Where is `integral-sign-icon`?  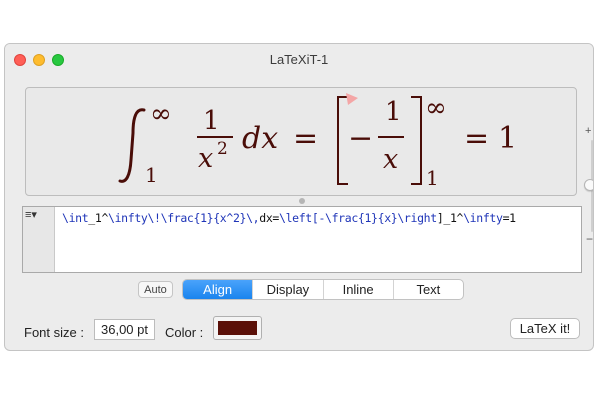
integral-sign-icon is located at coordinates (132, 145).